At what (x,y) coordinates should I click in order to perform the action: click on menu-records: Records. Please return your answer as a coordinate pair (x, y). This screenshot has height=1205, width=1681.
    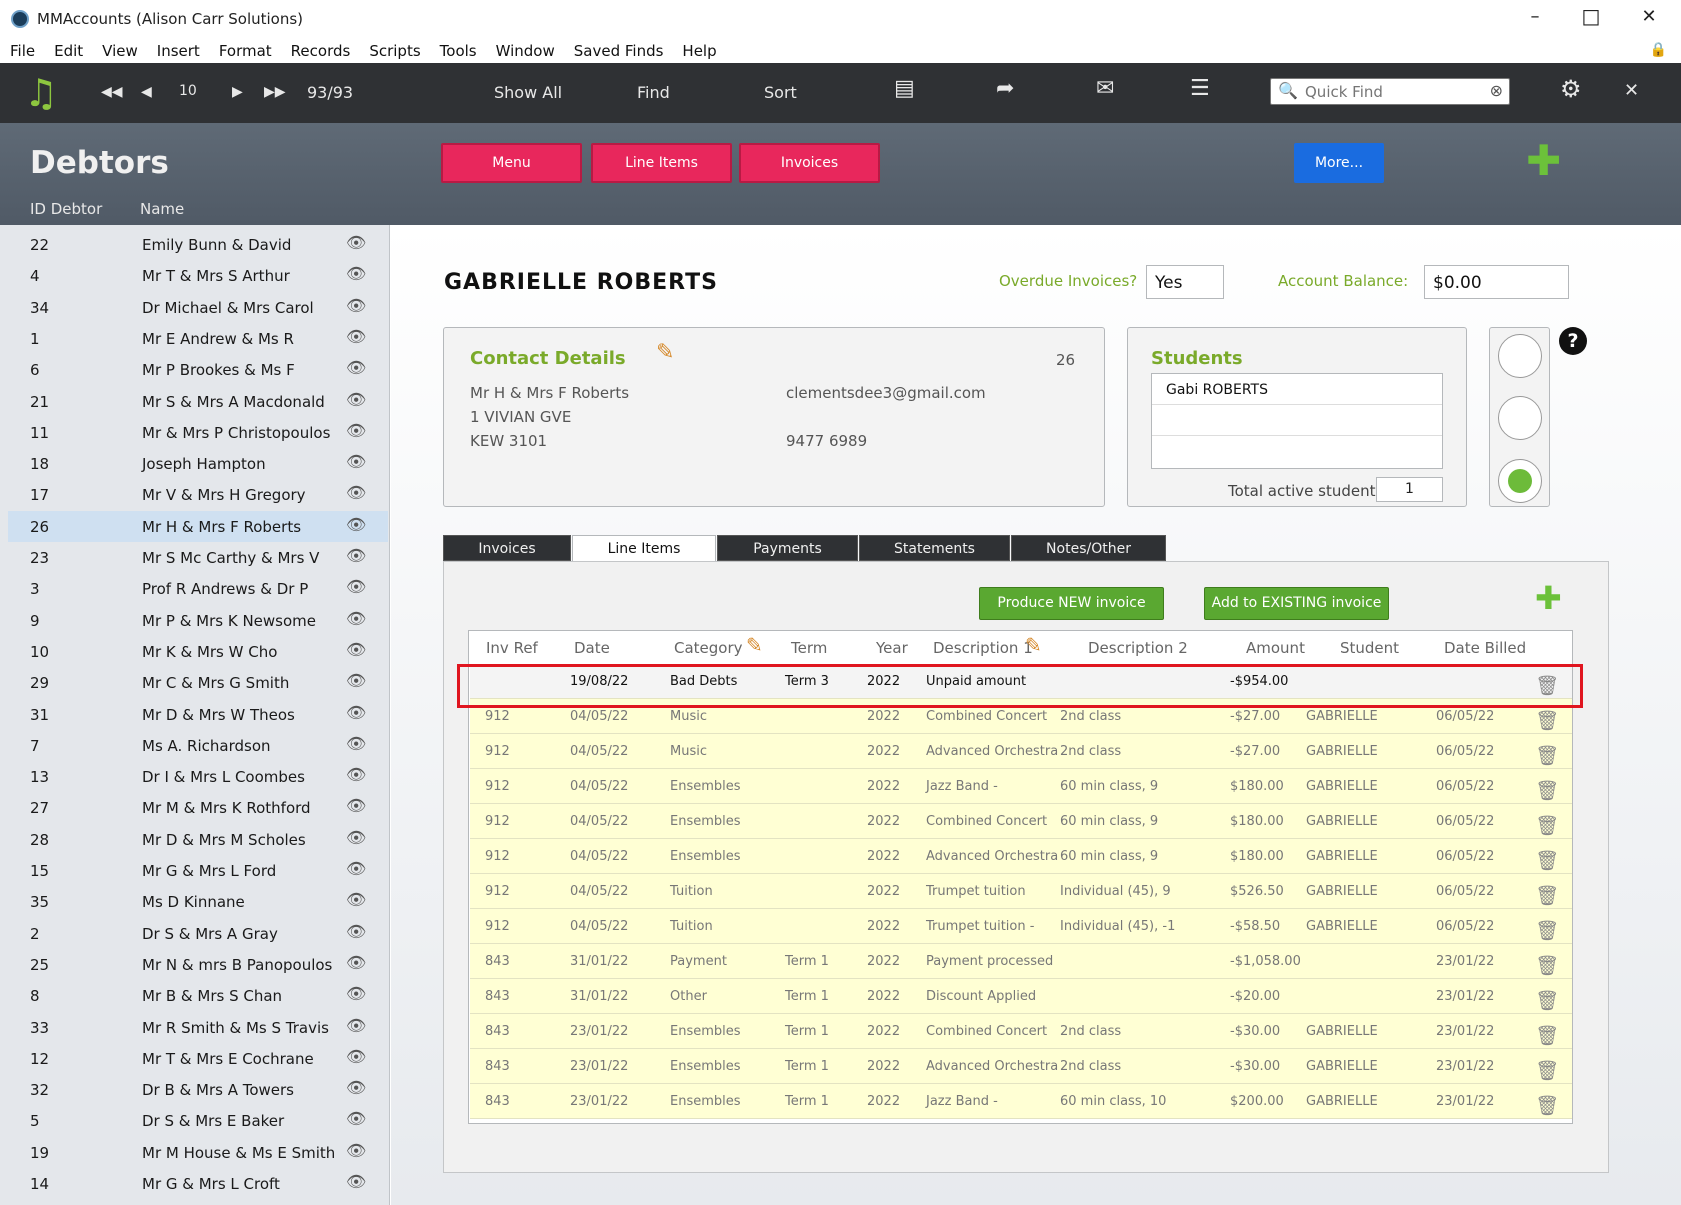
    Looking at the image, I should click on (321, 51).